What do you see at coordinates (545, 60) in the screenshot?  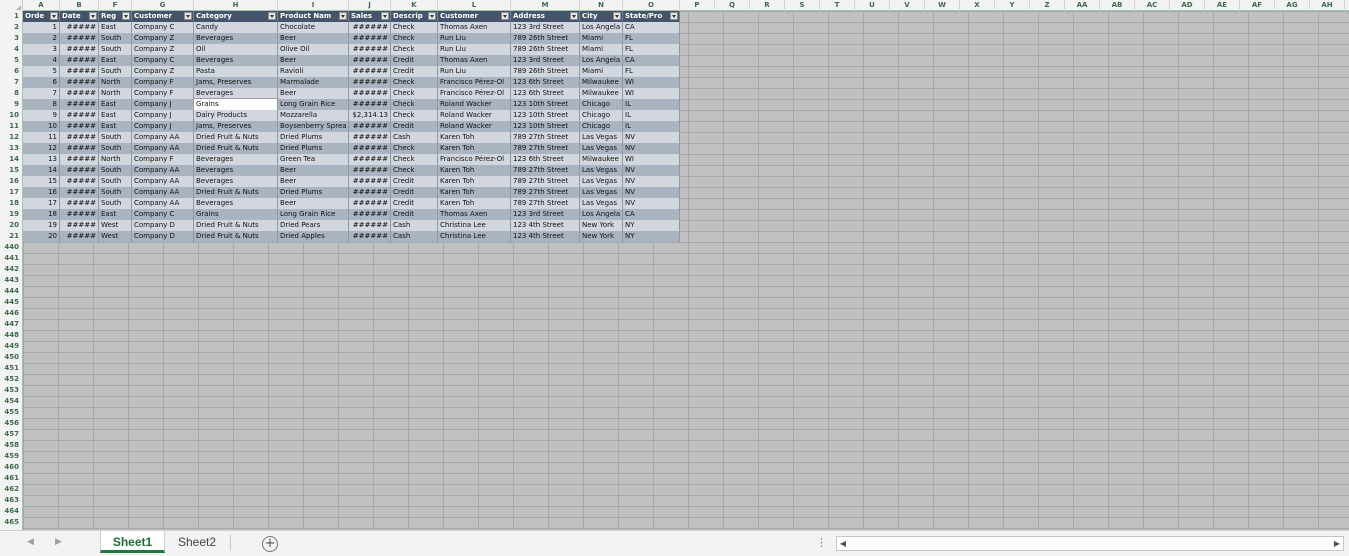 I see `table-cell: 123 3rd Street` at bounding box center [545, 60].